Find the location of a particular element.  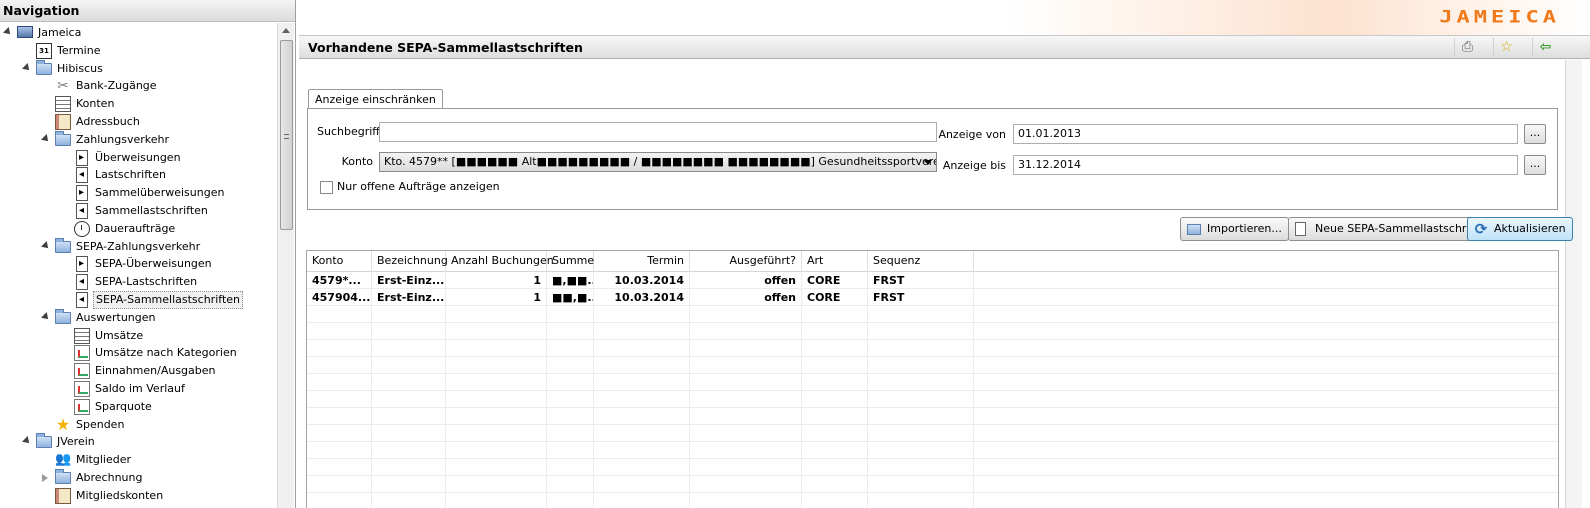

search-label: Suchbegriff is located at coordinates (348, 131).